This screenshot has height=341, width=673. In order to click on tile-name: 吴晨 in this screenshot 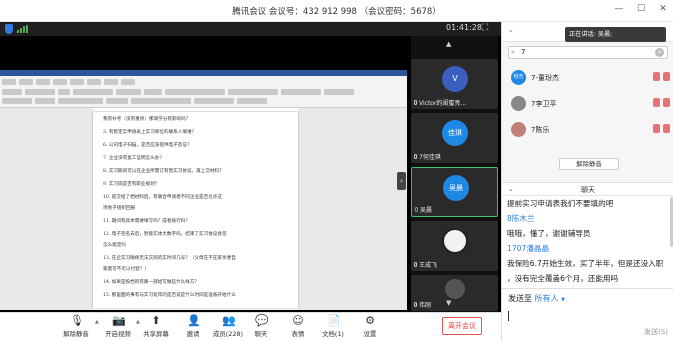, I will do `click(426, 210)`.